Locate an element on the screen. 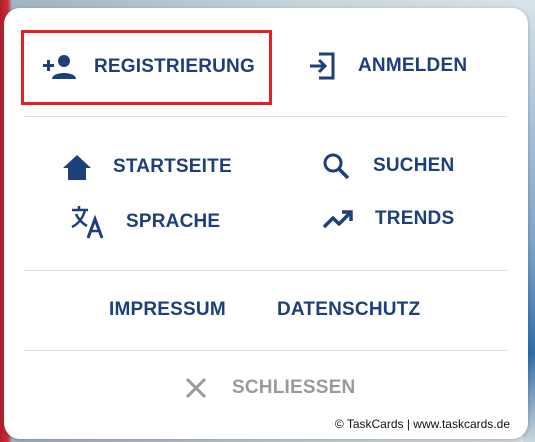 The width and height of the screenshot is (535, 442). privacy-link: DATENSCHUTZ is located at coordinates (348, 310).